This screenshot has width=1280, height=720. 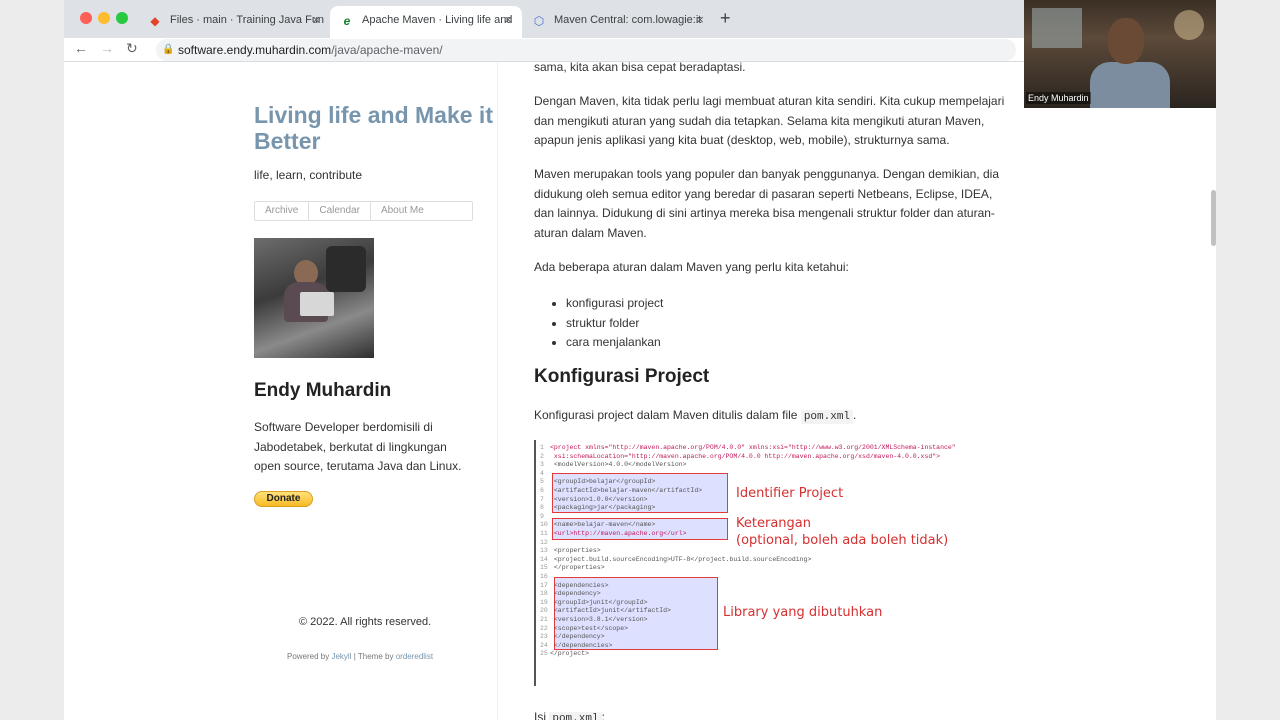 I want to click on forward-arrow-icon: →, so click(x=107, y=48).